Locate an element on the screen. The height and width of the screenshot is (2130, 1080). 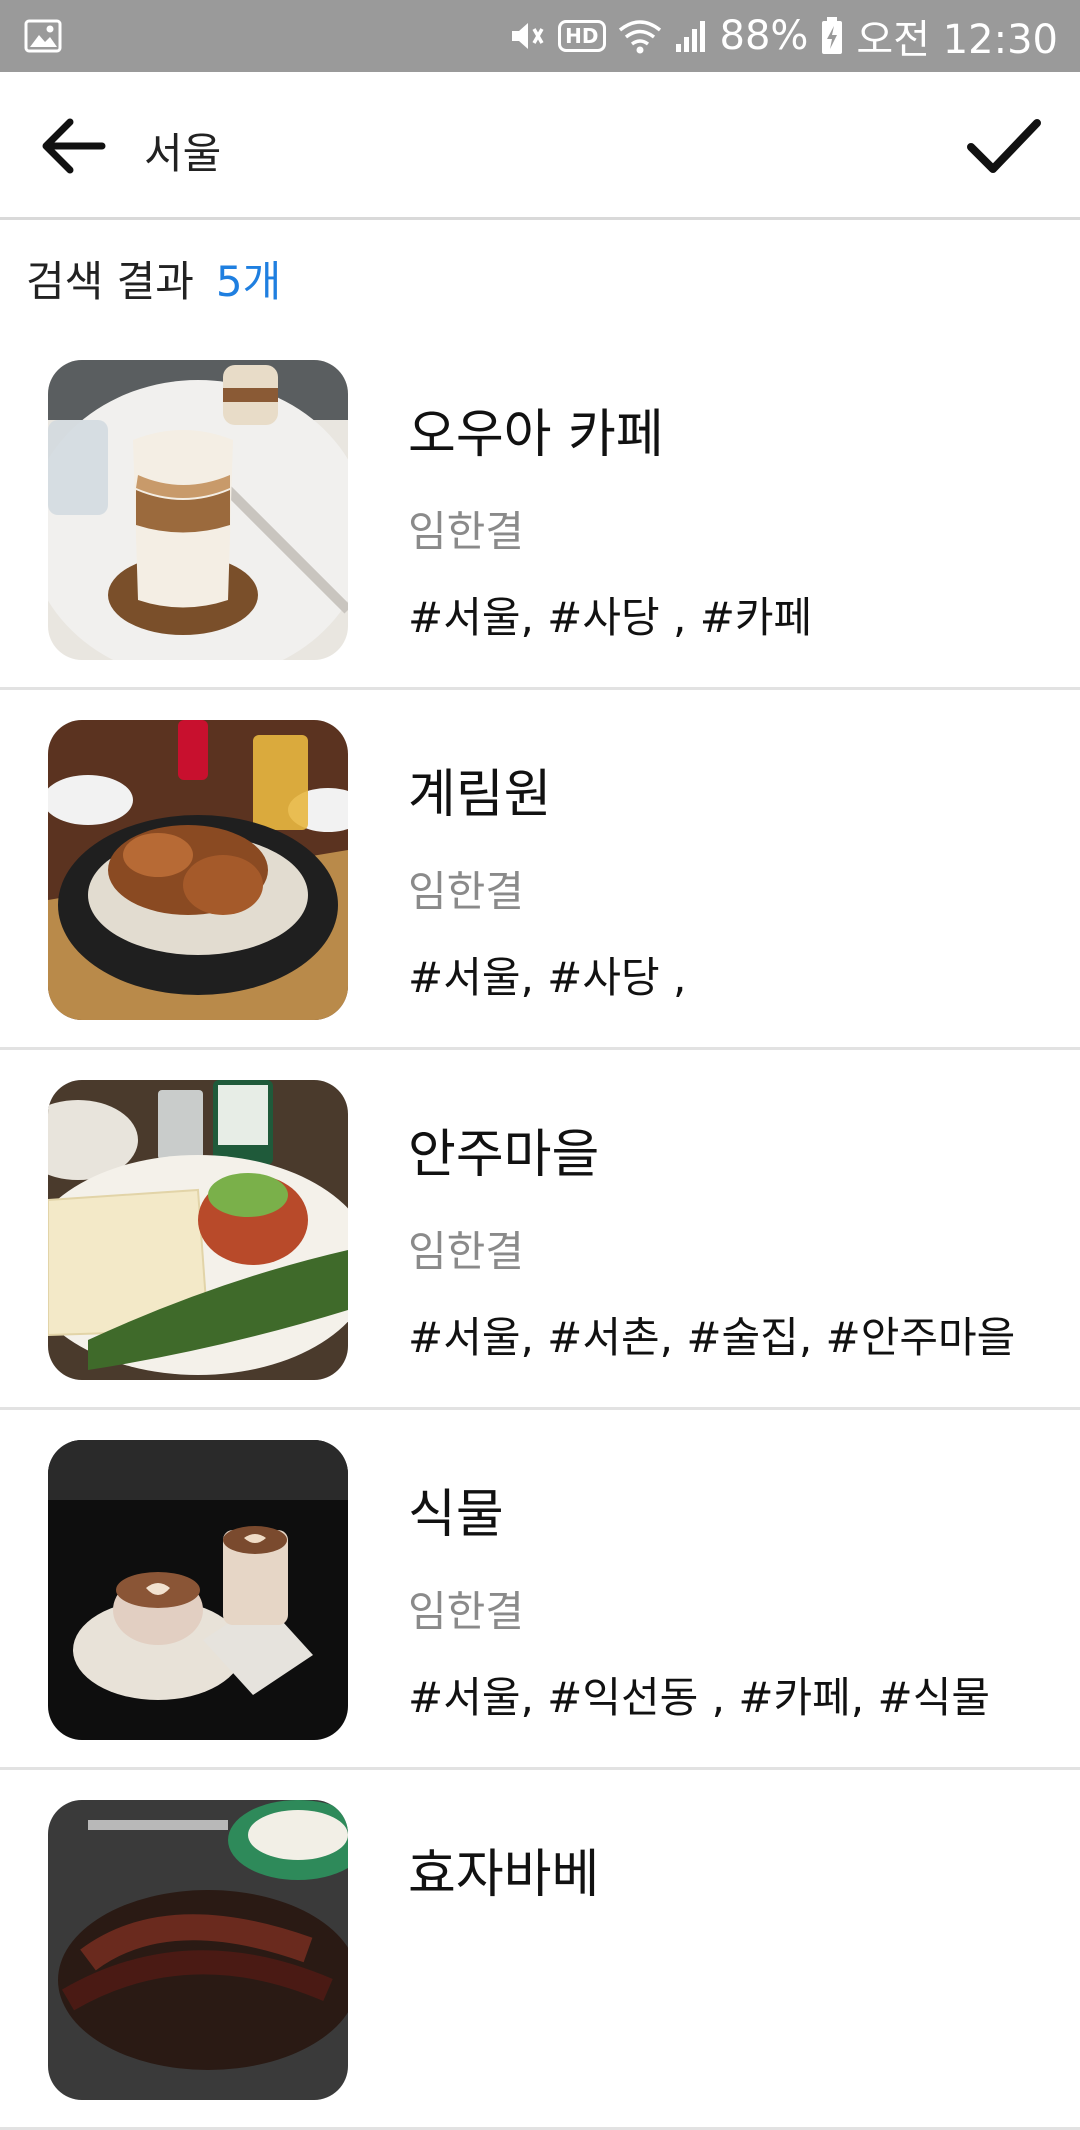
item-tags: #서울, #사당 , is located at coordinates (547, 977).